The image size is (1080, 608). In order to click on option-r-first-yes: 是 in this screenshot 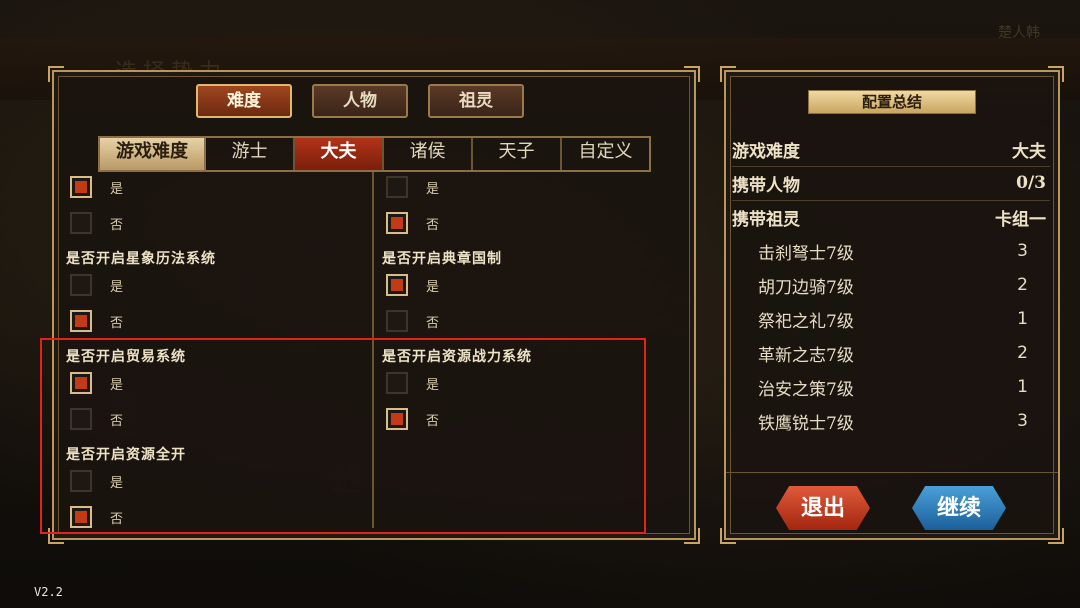, I will do `click(412, 187)`.